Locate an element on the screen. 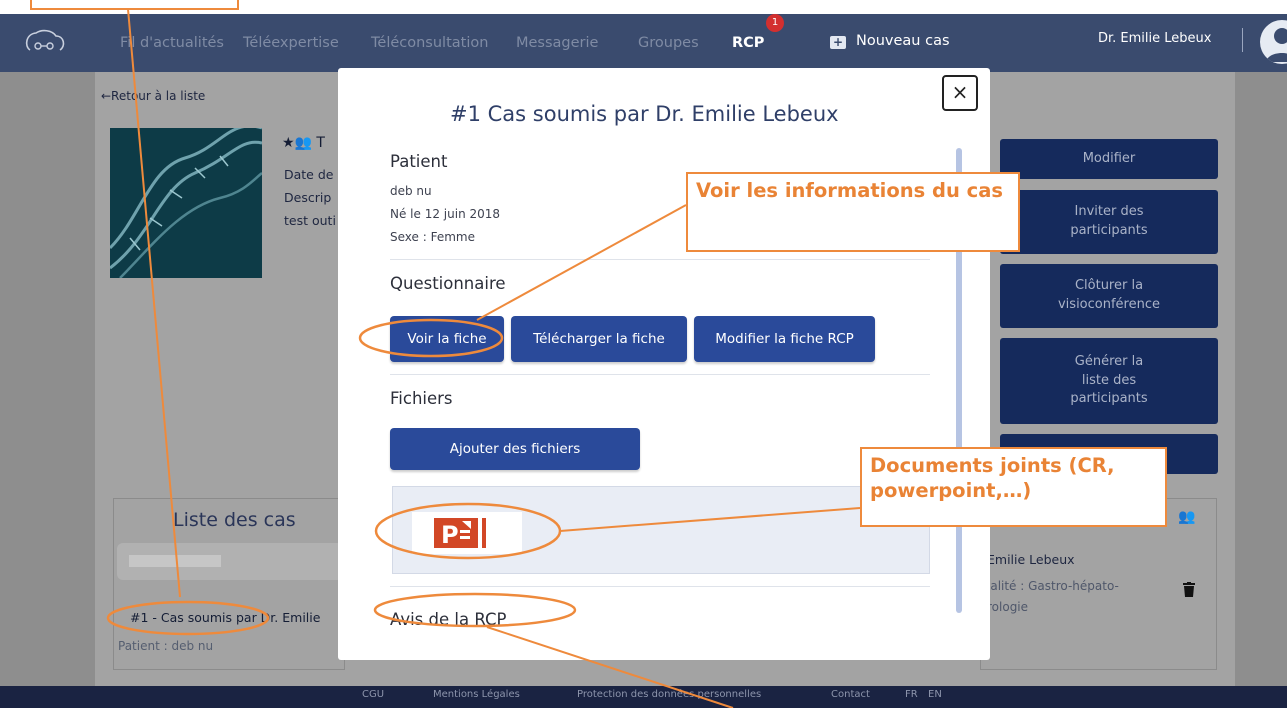 The height and width of the screenshot is (708, 1287). callout-attachments: Documents joints (CR, powerpoint,…) is located at coordinates (1013, 487).